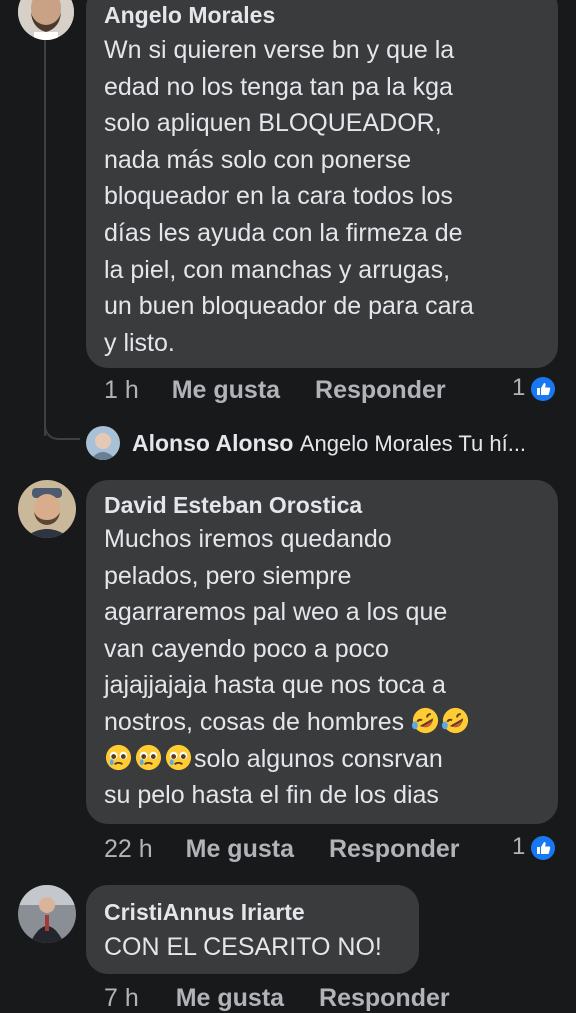 Image resolution: width=576 pixels, height=1013 pixels. I want to click on comment-actions-angelo: 1 h Me gusta Responder, so click(275, 390).